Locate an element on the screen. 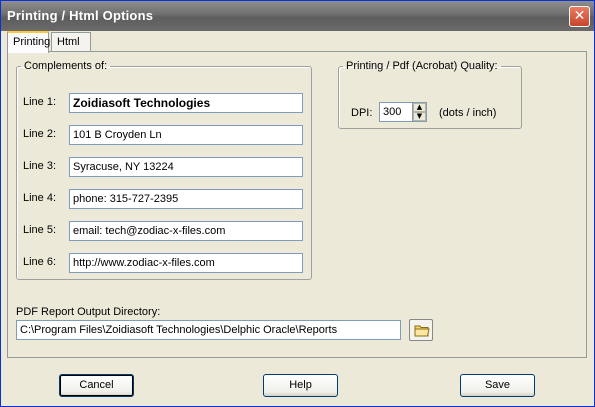  dpi-spinner: ▲ ▼ is located at coordinates (420, 112).